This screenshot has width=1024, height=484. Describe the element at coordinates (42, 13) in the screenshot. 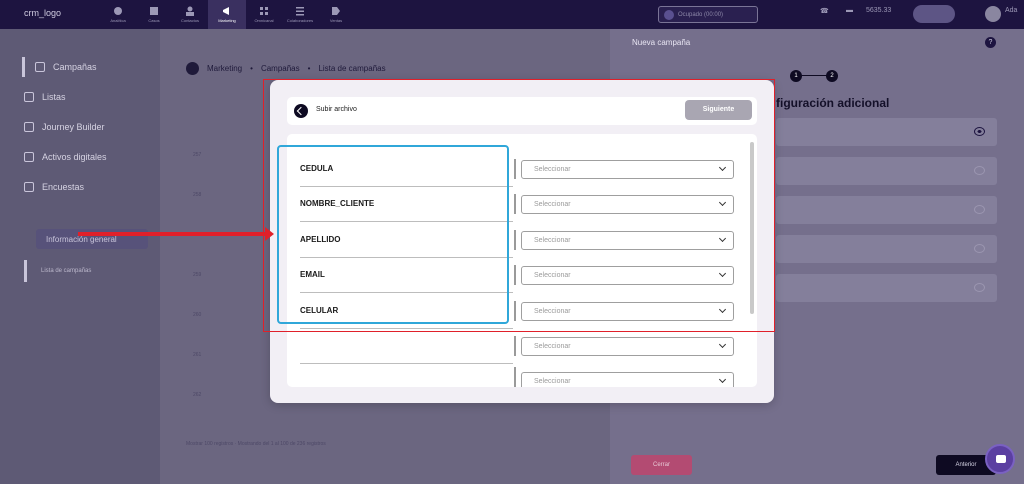

I see `crm-logo: crm_logo` at that location.